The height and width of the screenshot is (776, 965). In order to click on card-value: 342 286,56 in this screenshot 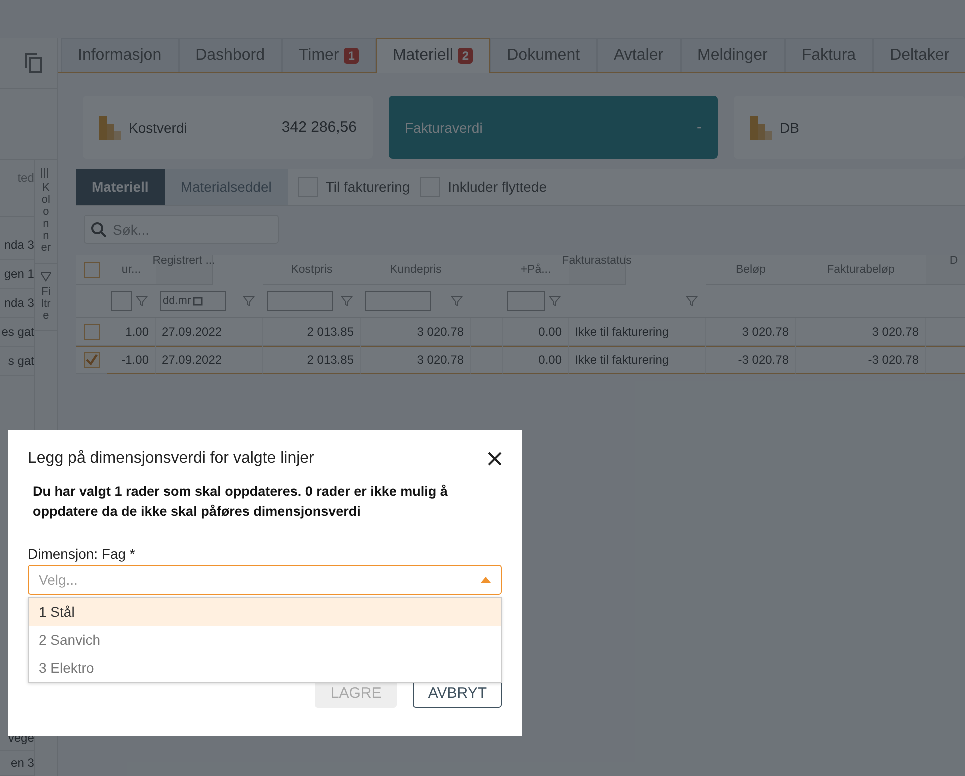, I will do `click(319, 127)`.